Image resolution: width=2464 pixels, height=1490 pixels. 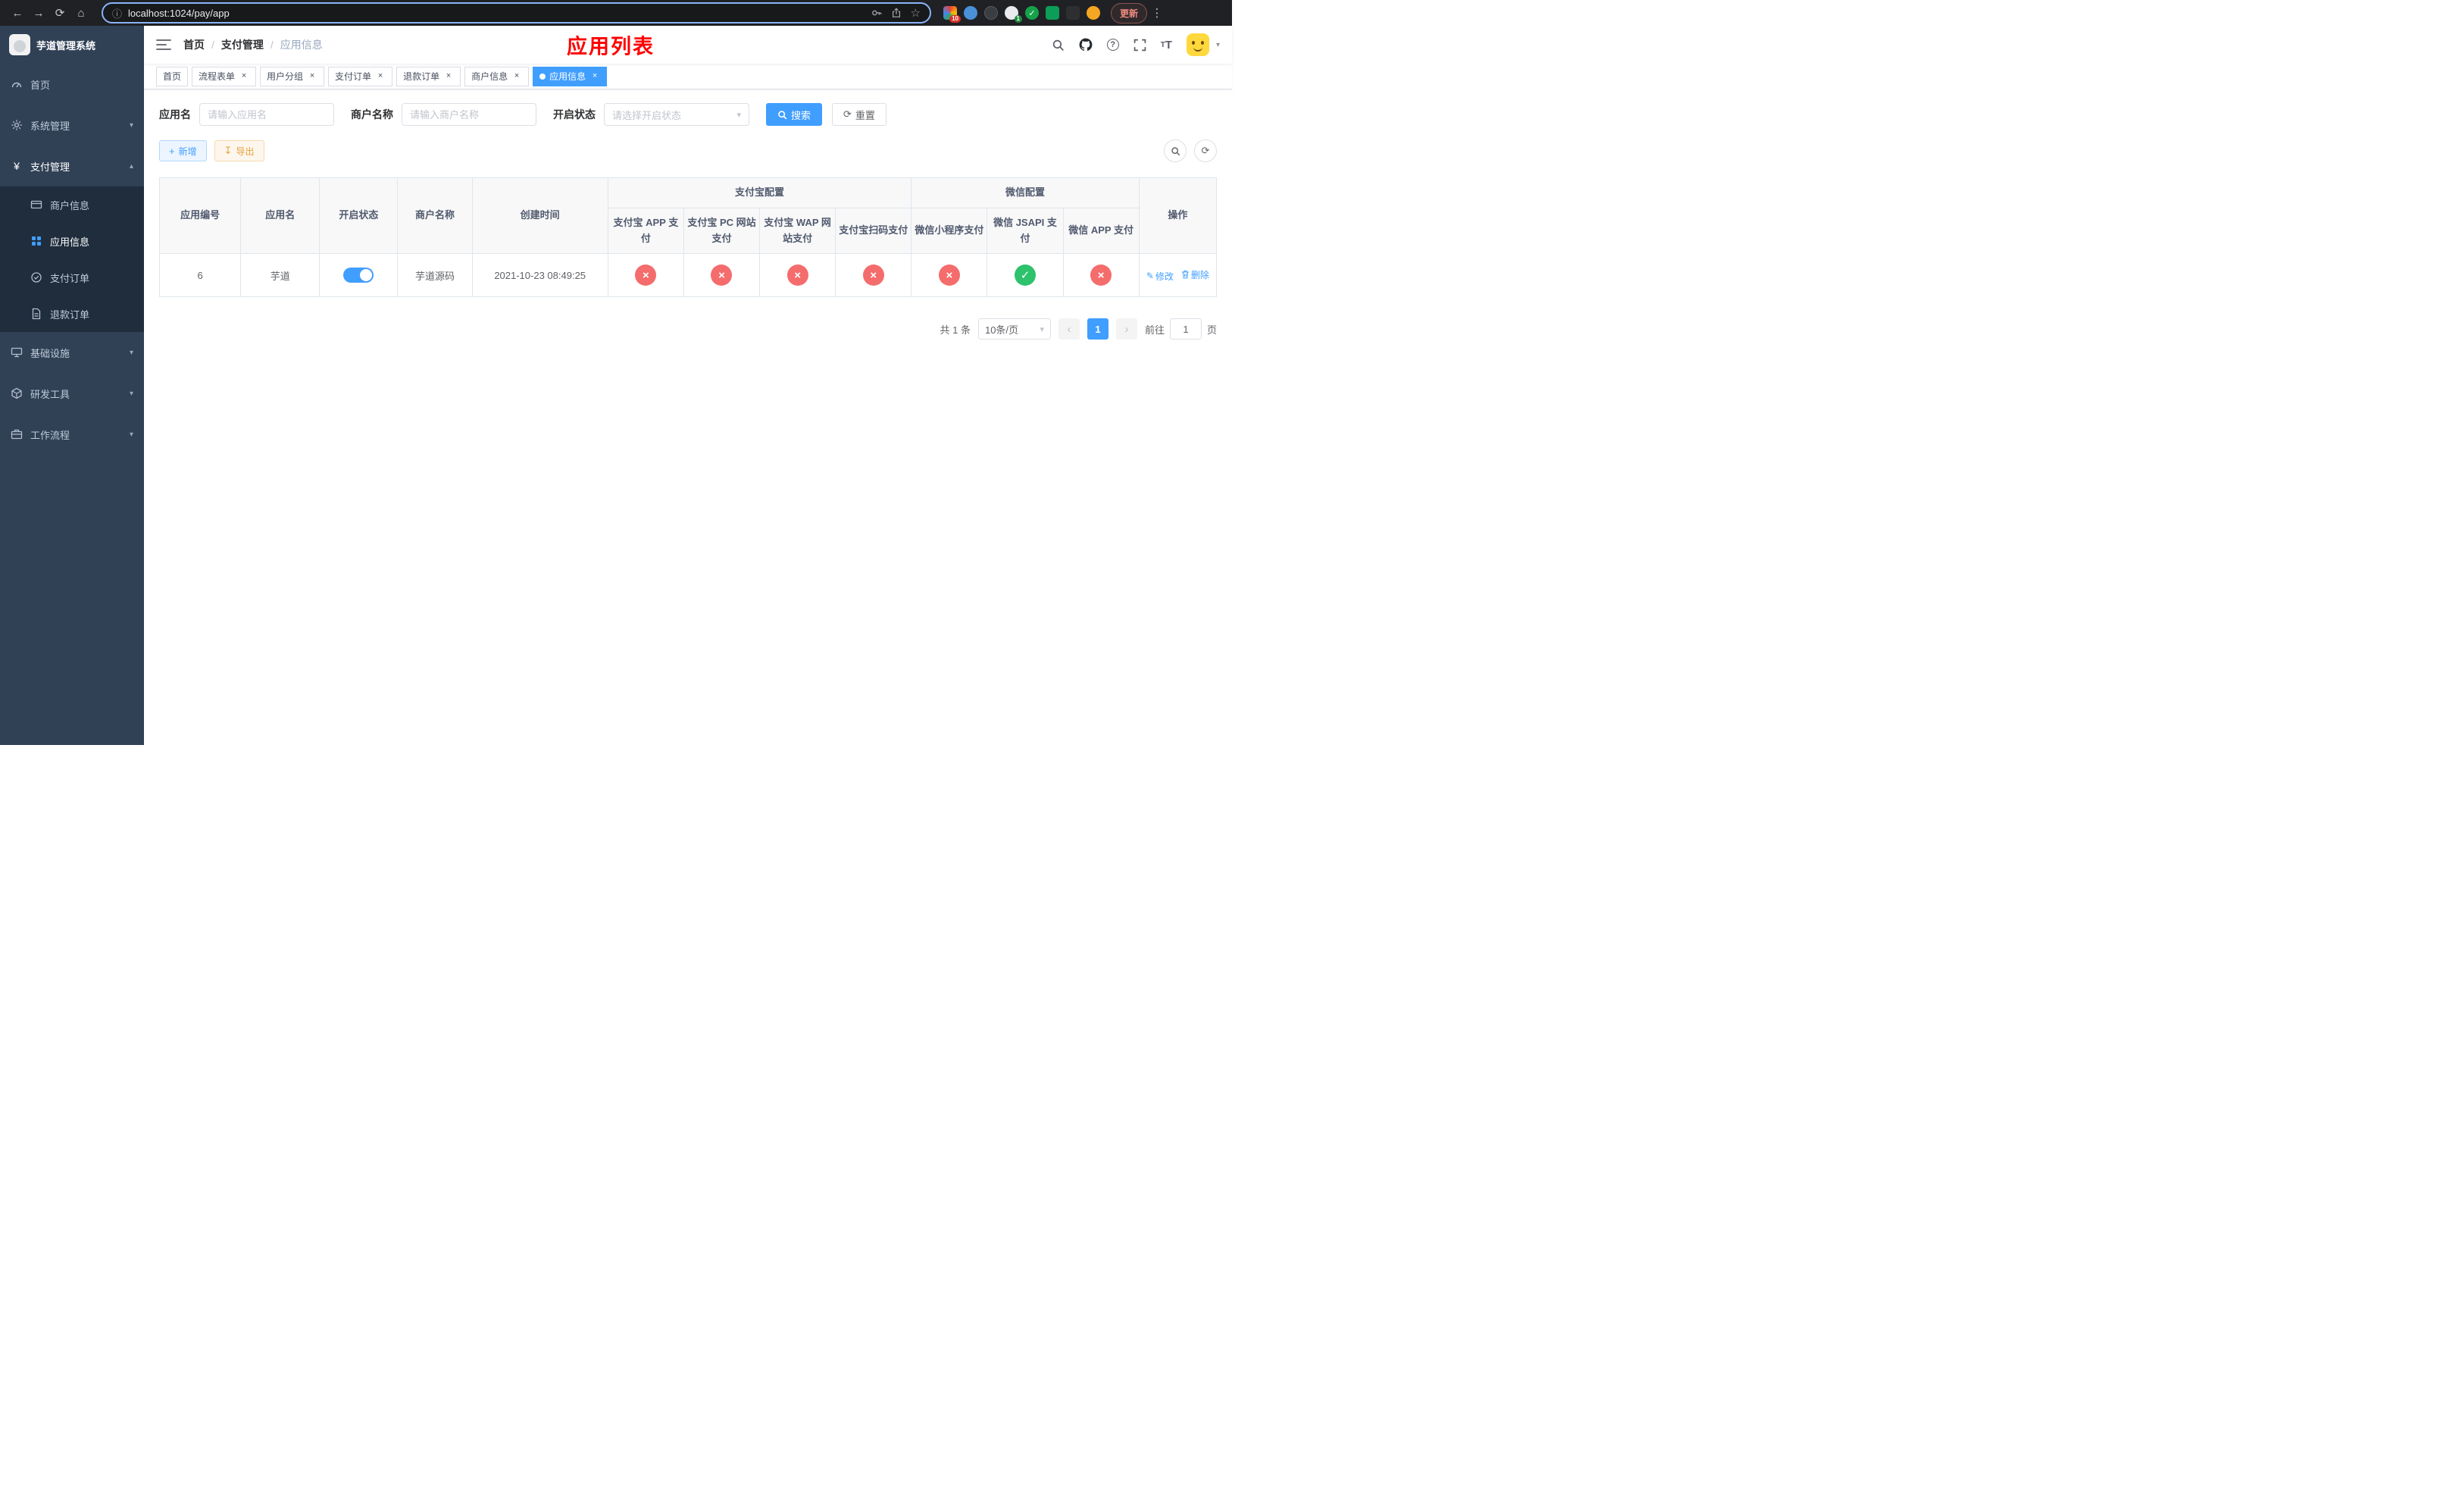 What do you see at coordinates (17, 125) in the screenshot?
I see `gear-icon` at bounding box center [17, 125].